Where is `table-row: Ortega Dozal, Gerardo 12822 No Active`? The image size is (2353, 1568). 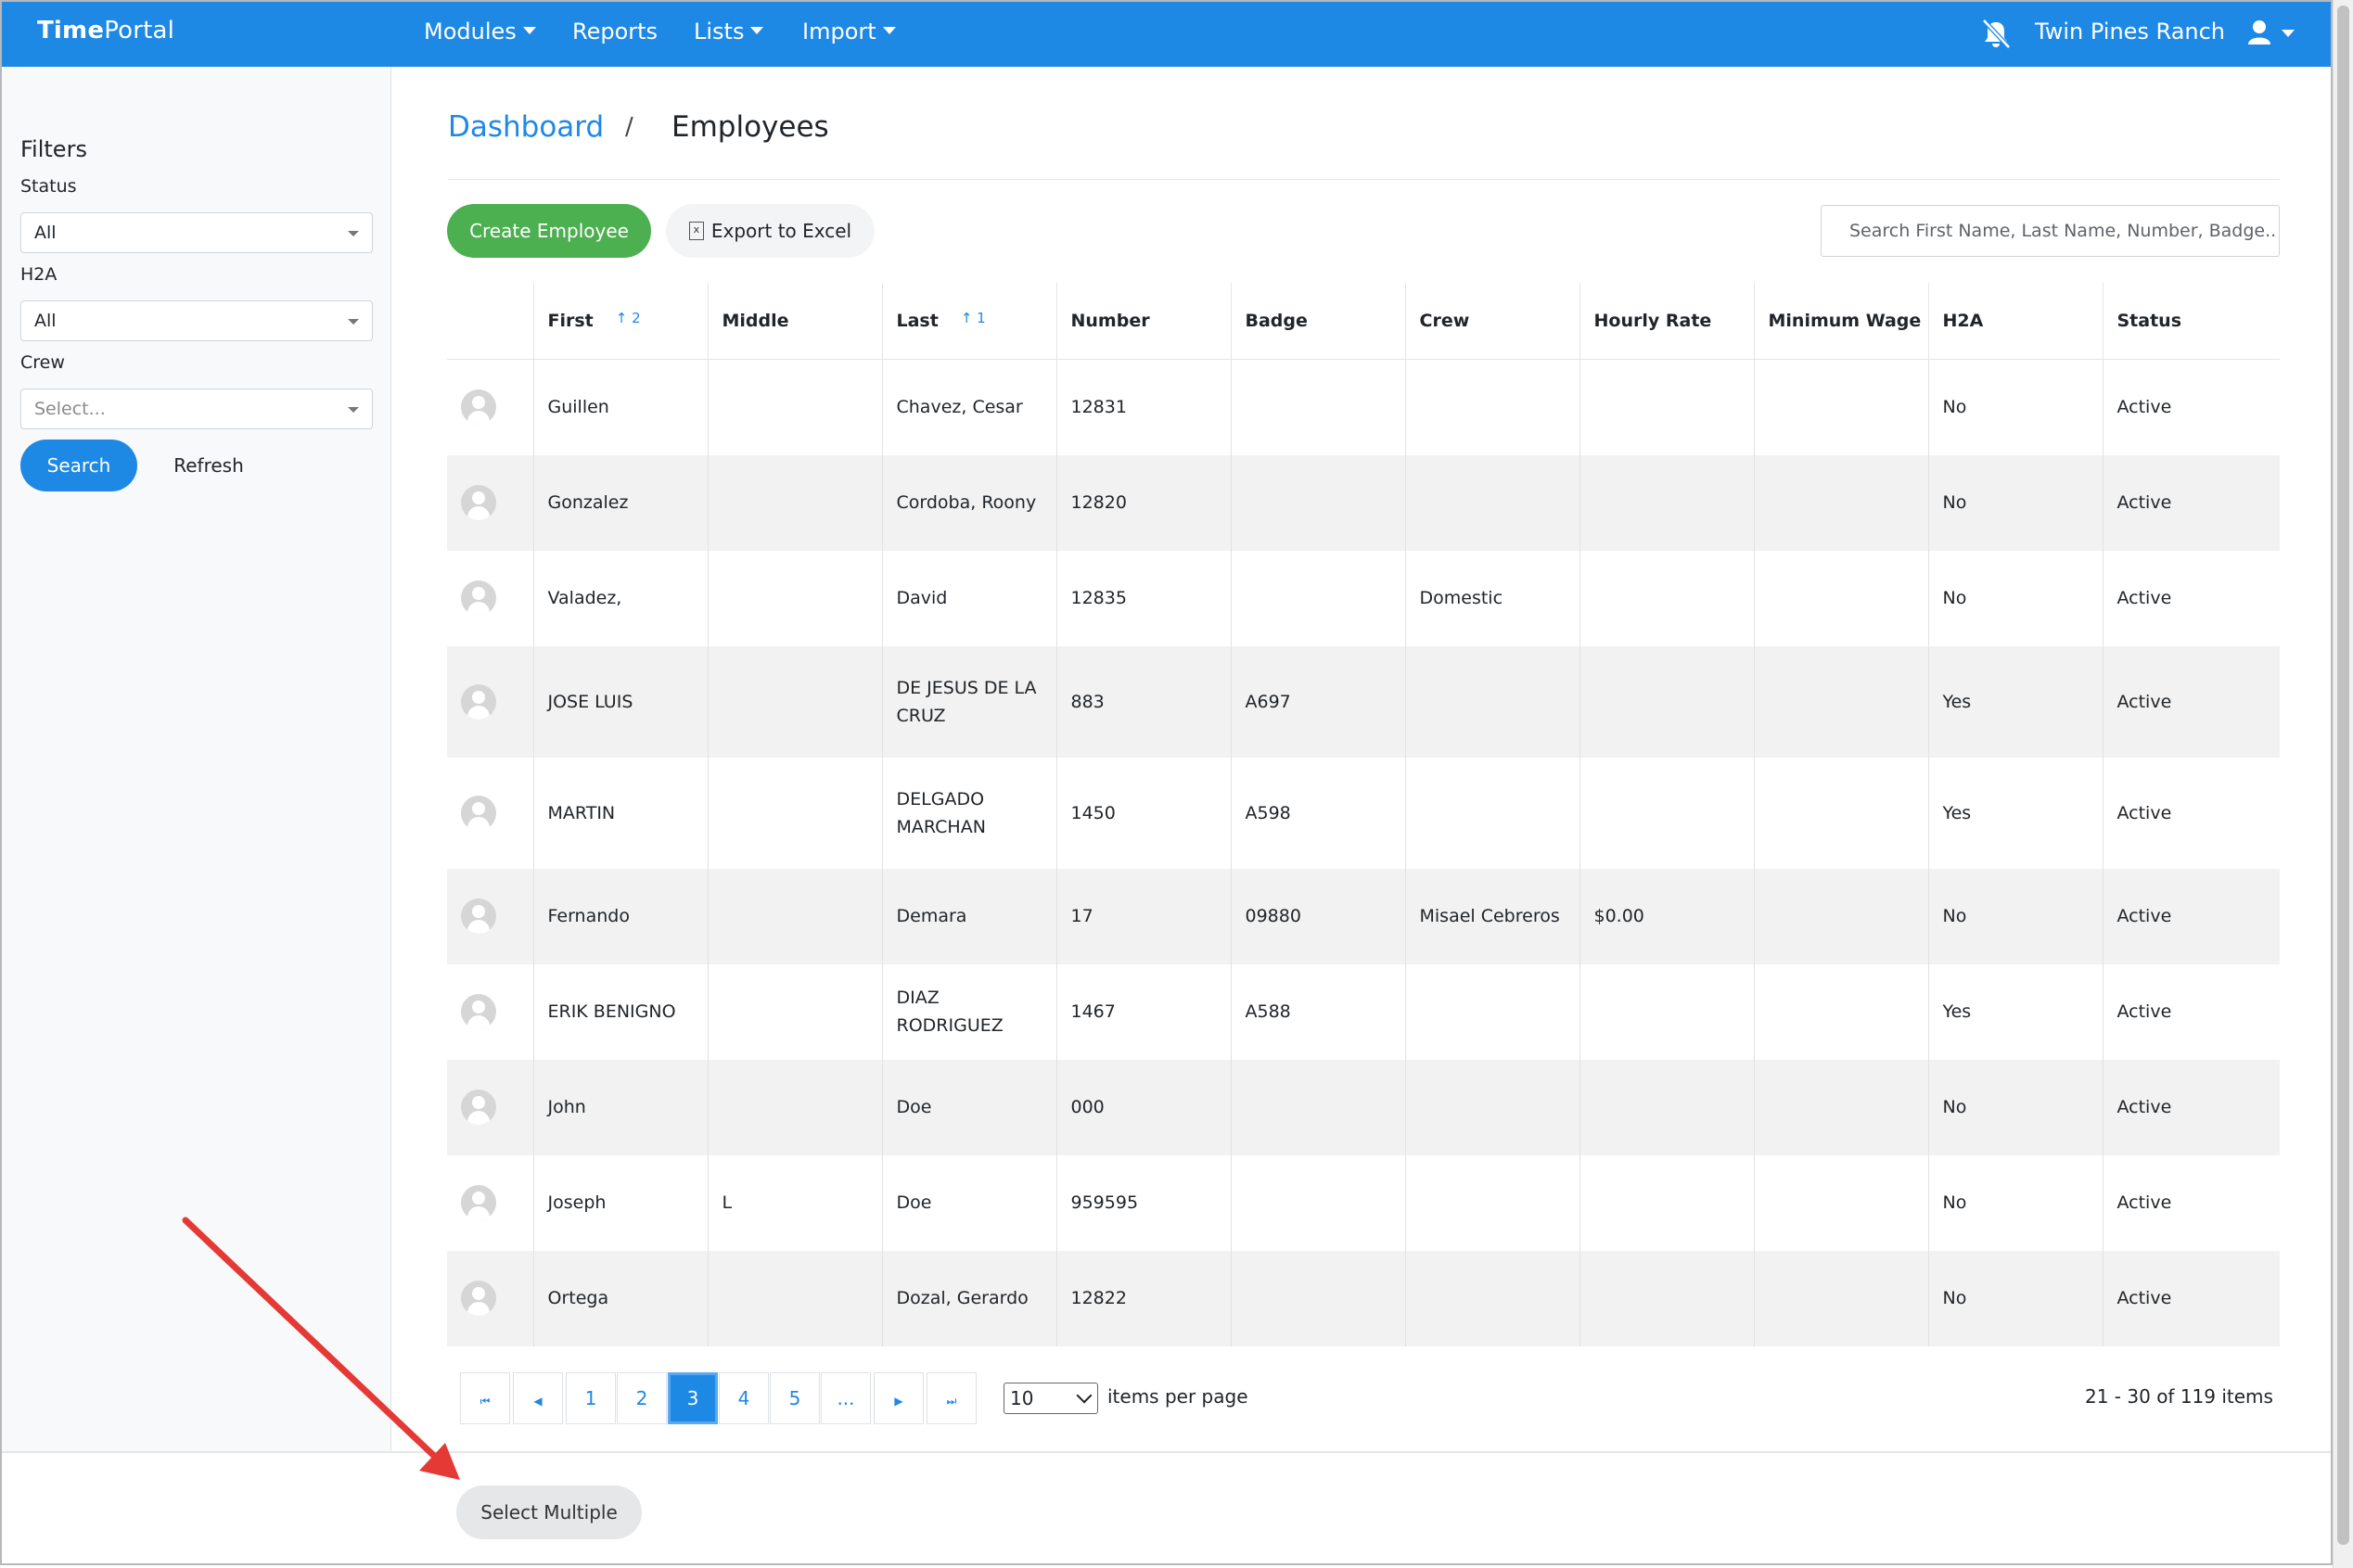
table-row: Ortega Dozal, Gerardo 12822 No Active is located at coordinates (1363, 1298).